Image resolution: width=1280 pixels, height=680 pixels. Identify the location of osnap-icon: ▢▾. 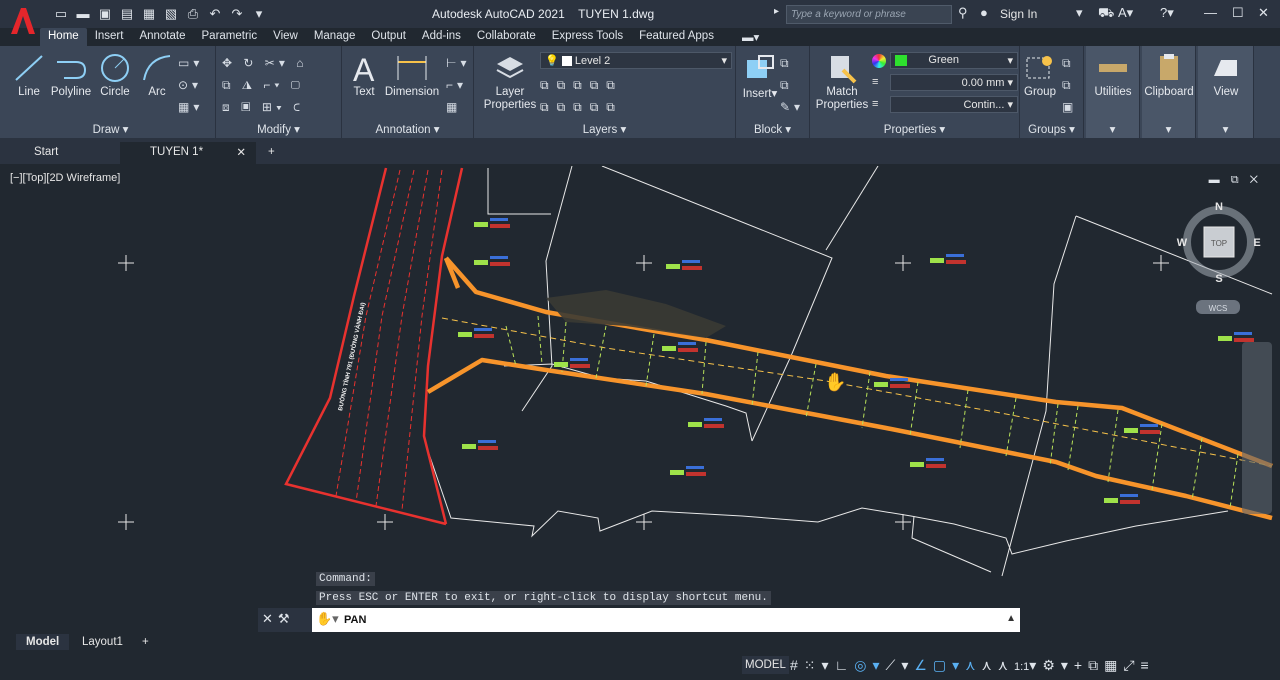
(949, 665).